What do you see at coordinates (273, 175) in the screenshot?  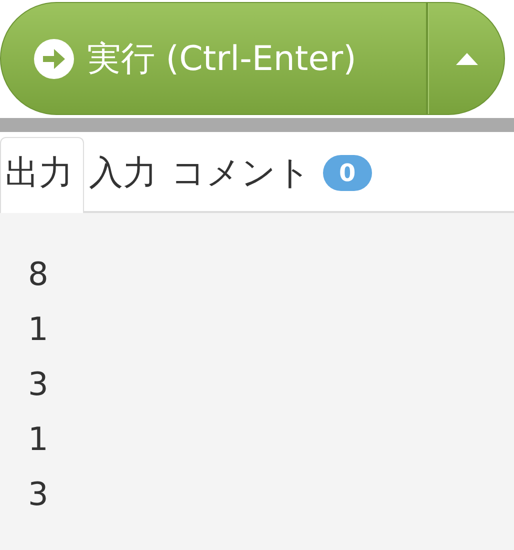 I see `tab: コメント 0` at bounding box center [273, 175].